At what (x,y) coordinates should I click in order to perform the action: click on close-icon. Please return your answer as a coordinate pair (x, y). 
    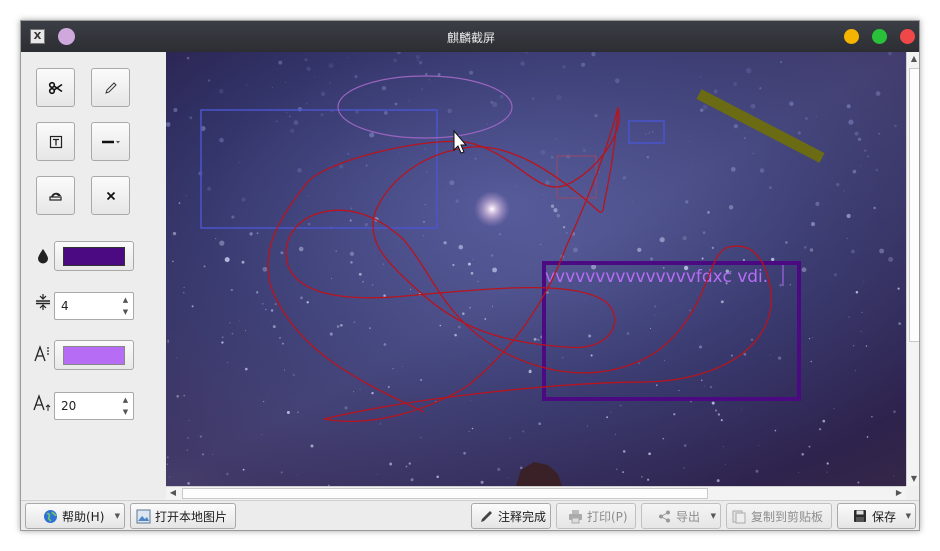
    Looking at the image, I should click on (110, 195).